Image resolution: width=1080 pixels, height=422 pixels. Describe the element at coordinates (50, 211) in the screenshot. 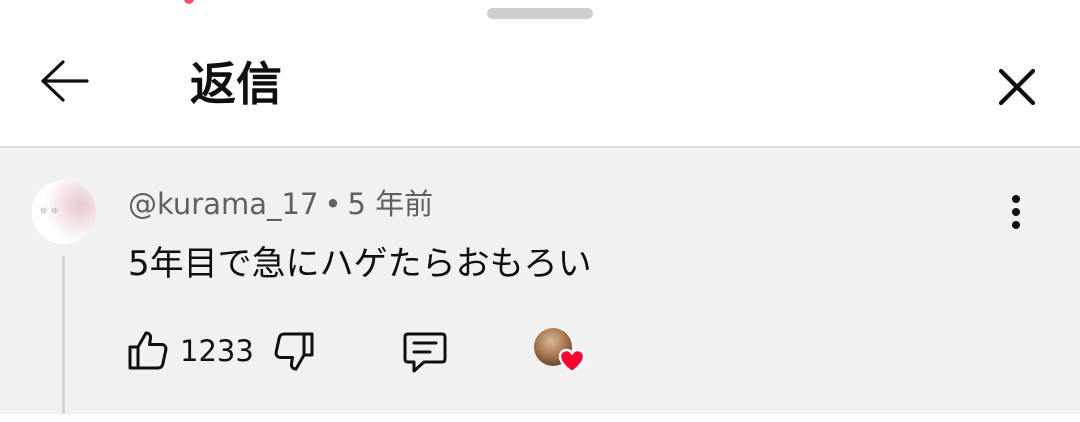

I see `avatar-text: ゆ ゆ` at that location.